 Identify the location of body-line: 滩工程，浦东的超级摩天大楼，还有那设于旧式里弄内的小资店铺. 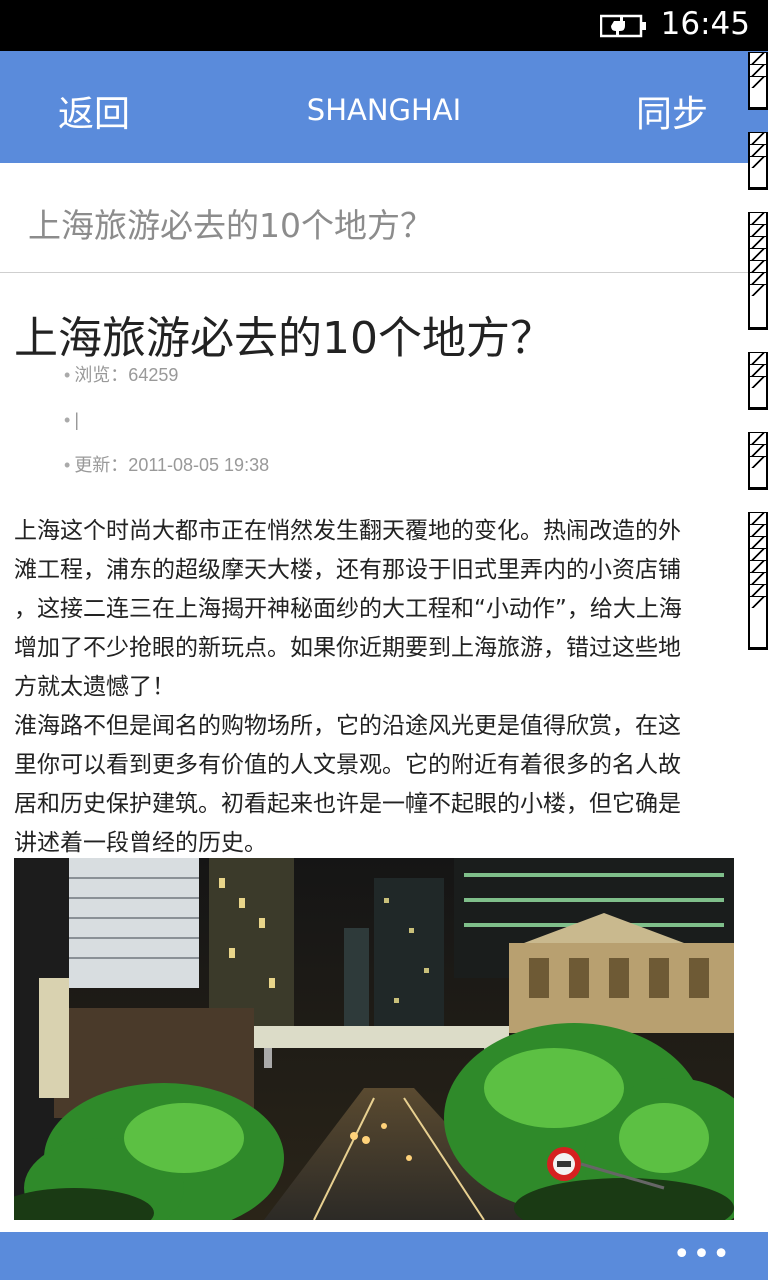
(347, 570).